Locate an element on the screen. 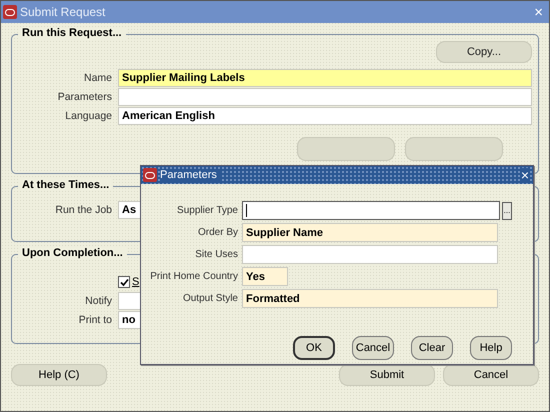 The height and width of the screenshot is (412, 550). button: Clear is located at coordinates (432, 348).